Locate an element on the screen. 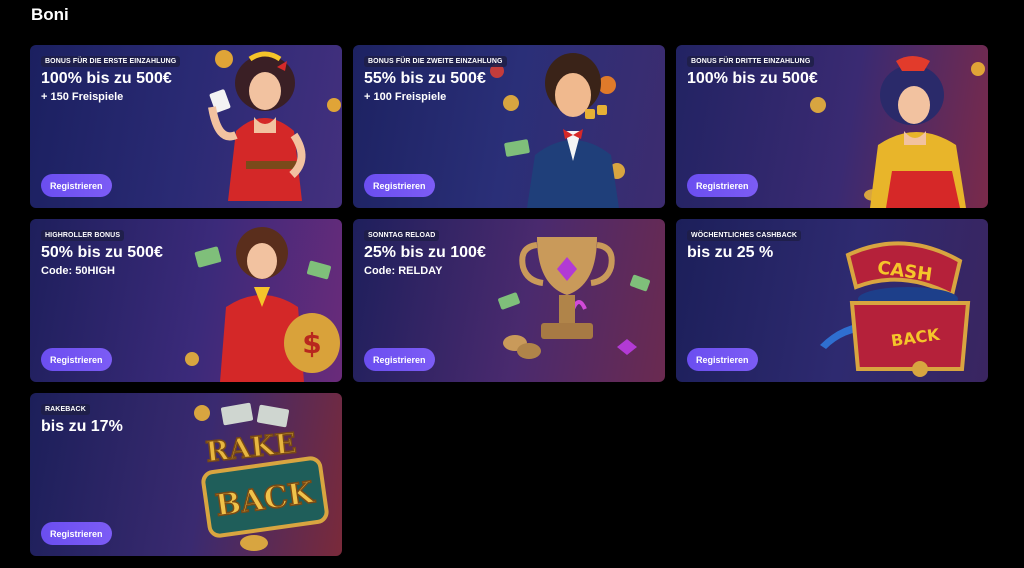 This screenshot has width=1024, height=568. bonus-badge: HIGHROLLER BONUS is located at coordinates (83, 235).